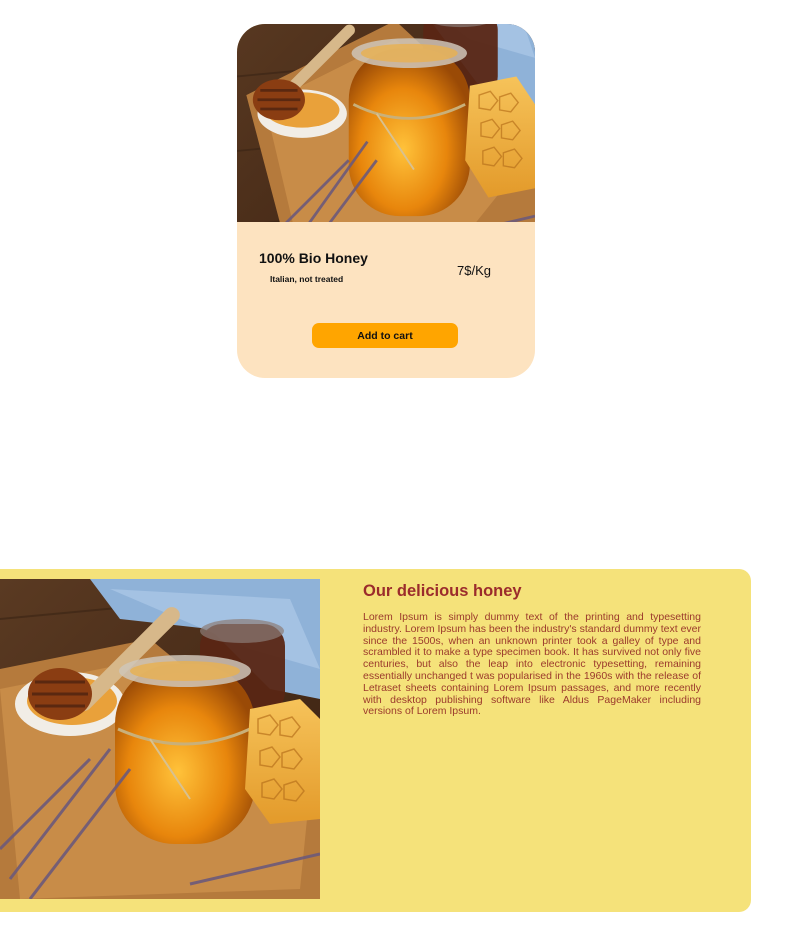 This screenshot has height=942, width=795. I want to click on feature-image, so click(160, 739).